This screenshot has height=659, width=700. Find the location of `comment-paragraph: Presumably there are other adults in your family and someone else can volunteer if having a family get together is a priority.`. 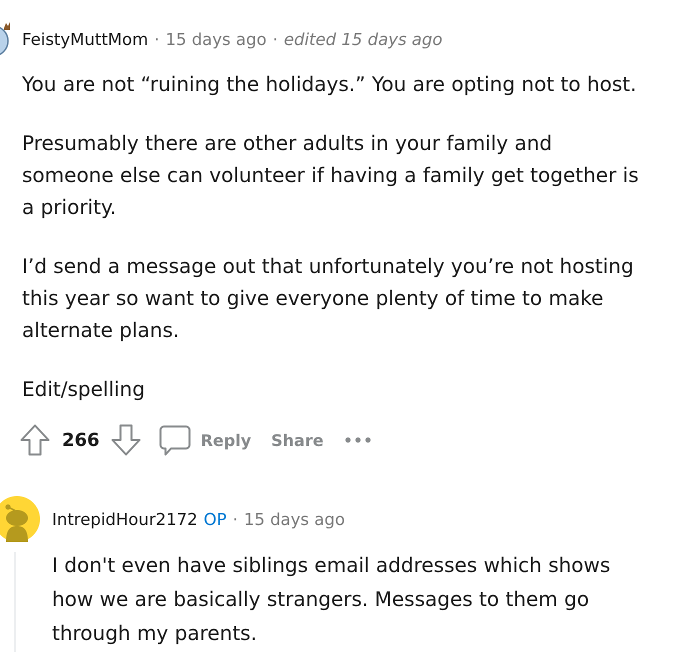

comment-paragraph: Presumably there are other adults in your family and someone else can volunteer if having a family get together is a priority. is located at coordinates (331, 175).